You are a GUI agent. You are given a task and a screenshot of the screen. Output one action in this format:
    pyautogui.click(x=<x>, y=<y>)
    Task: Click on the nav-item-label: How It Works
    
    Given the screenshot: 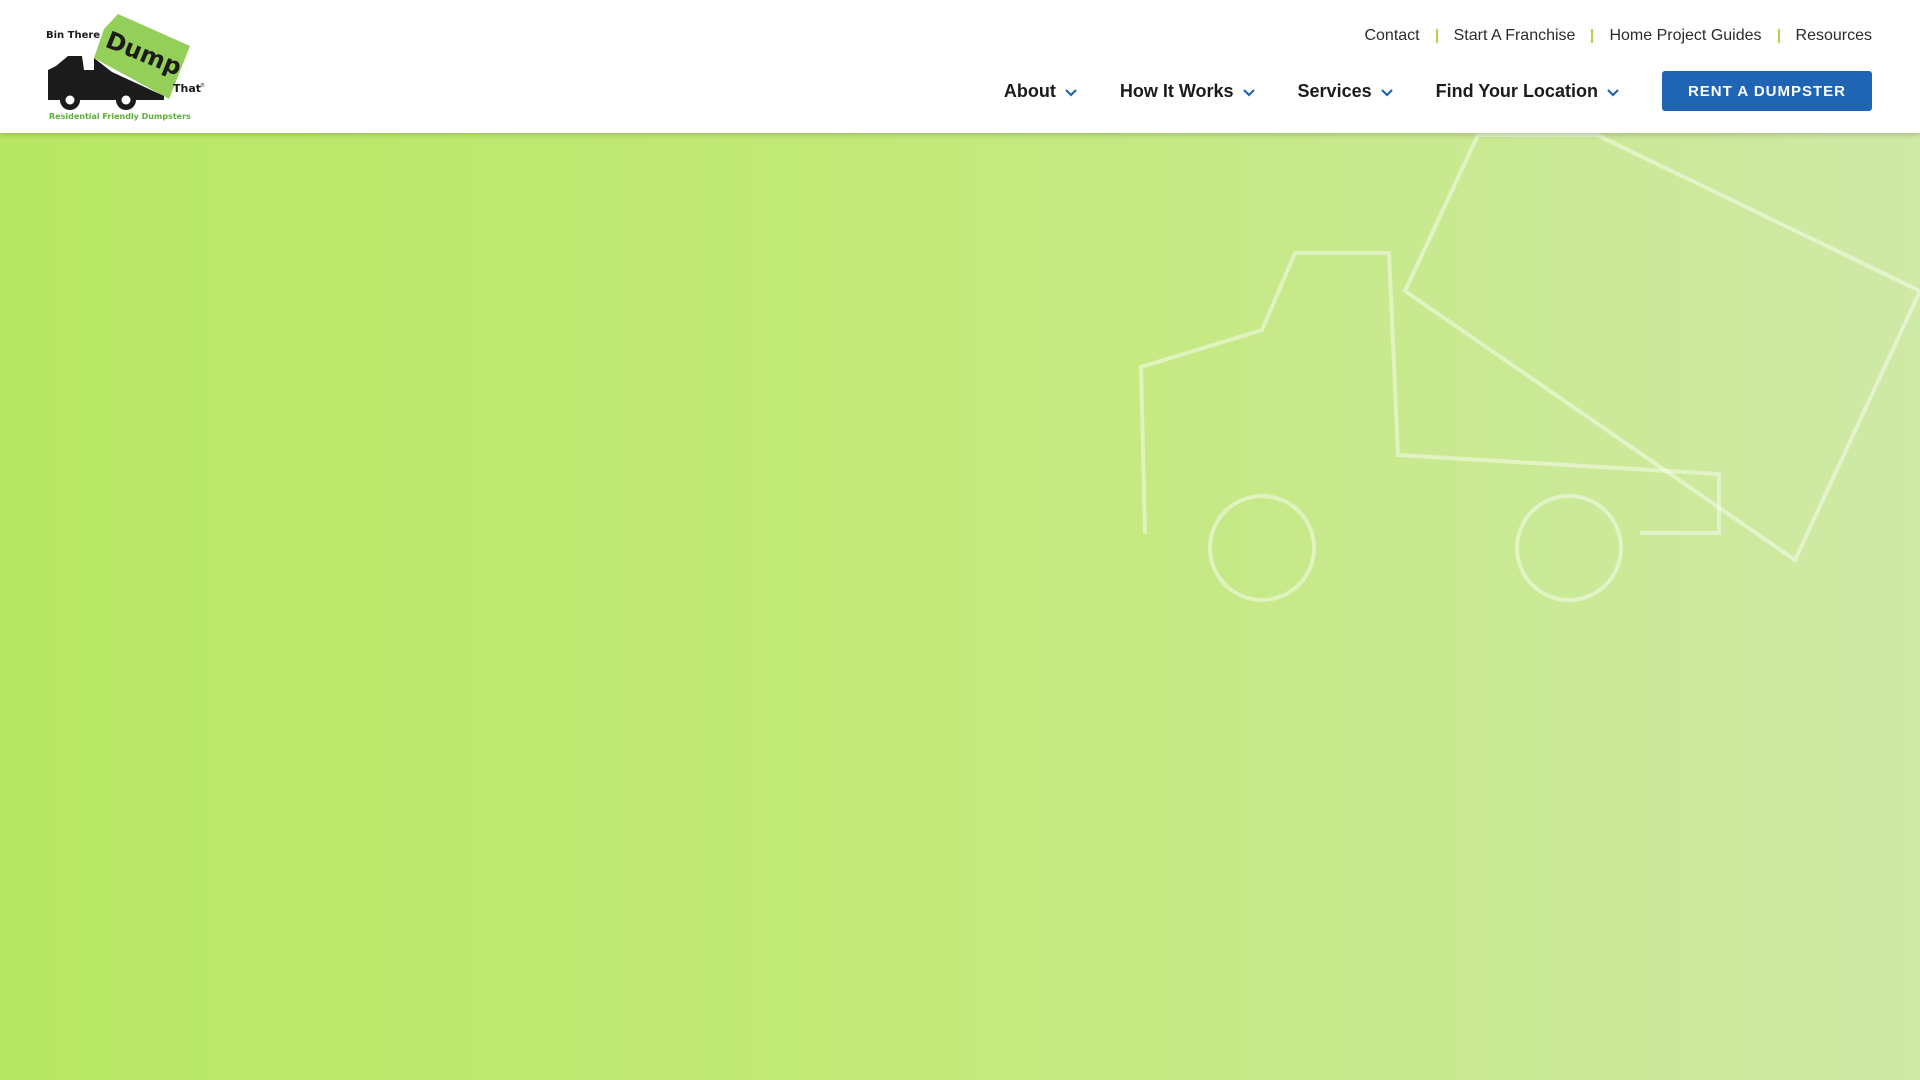 What is the action you would take?
    pyautogui.click(x=1176, y=91)
    